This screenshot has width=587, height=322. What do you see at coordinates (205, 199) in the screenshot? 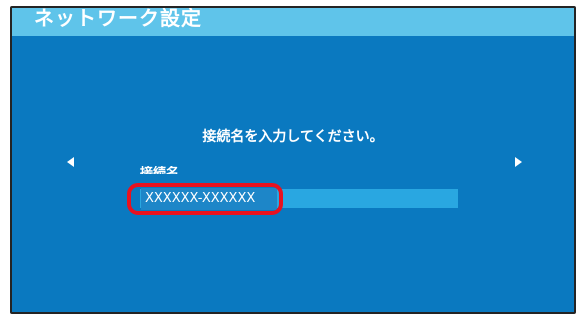
I see `highlight-callout` at bounding box center [205, 199].